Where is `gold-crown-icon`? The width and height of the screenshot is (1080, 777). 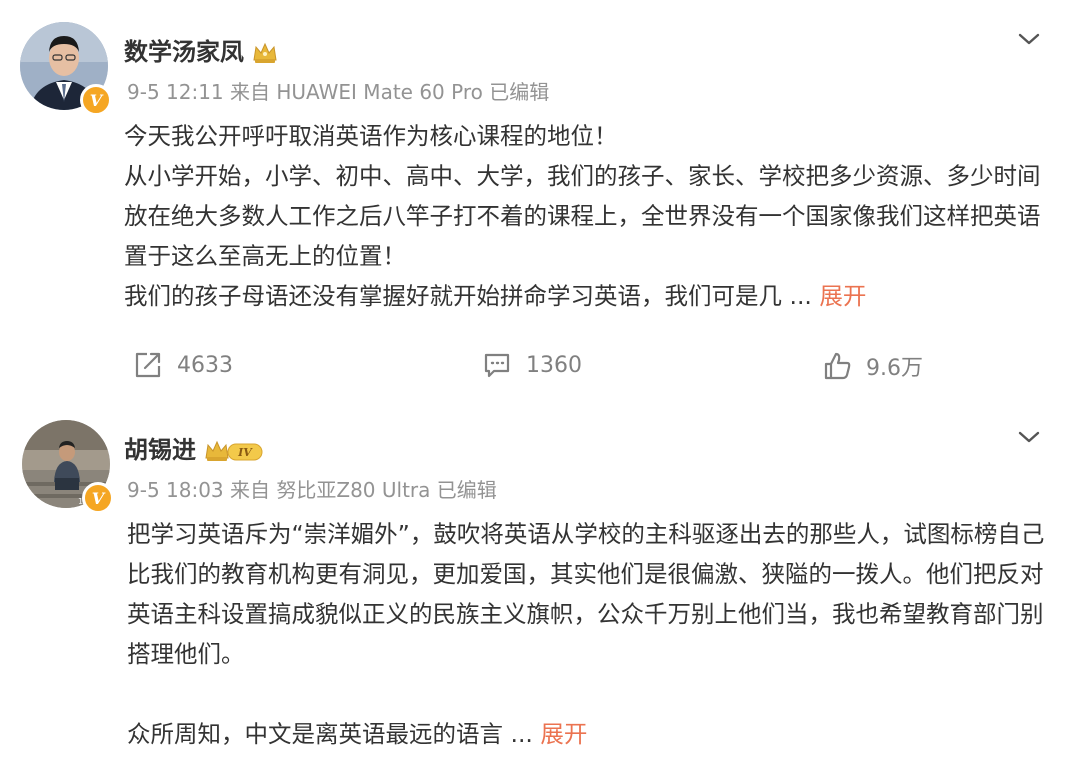
gold-crown-icon is located at coordinates (265, 52).